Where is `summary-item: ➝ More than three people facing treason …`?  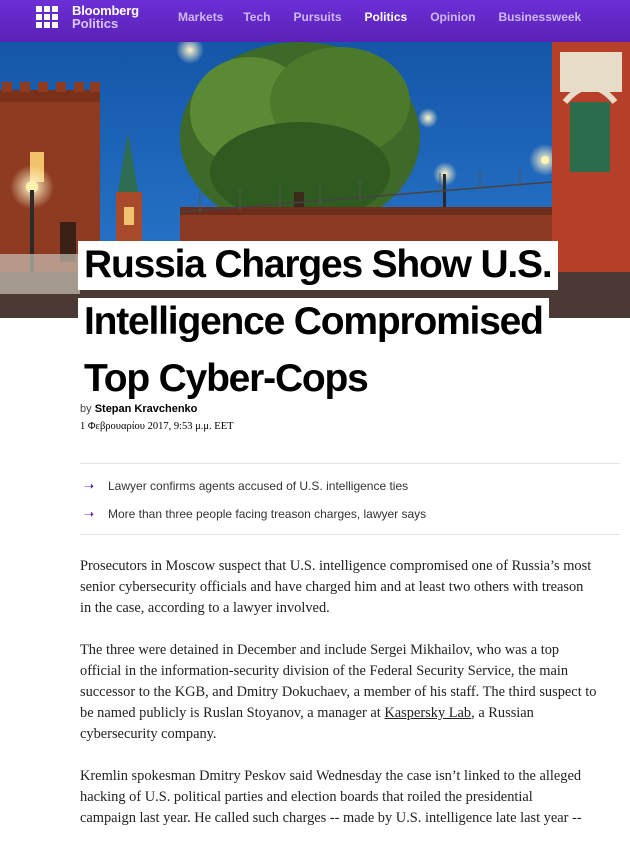
summary-item: ➝ More than three people facing treason … is located at coordinates (350, 514).